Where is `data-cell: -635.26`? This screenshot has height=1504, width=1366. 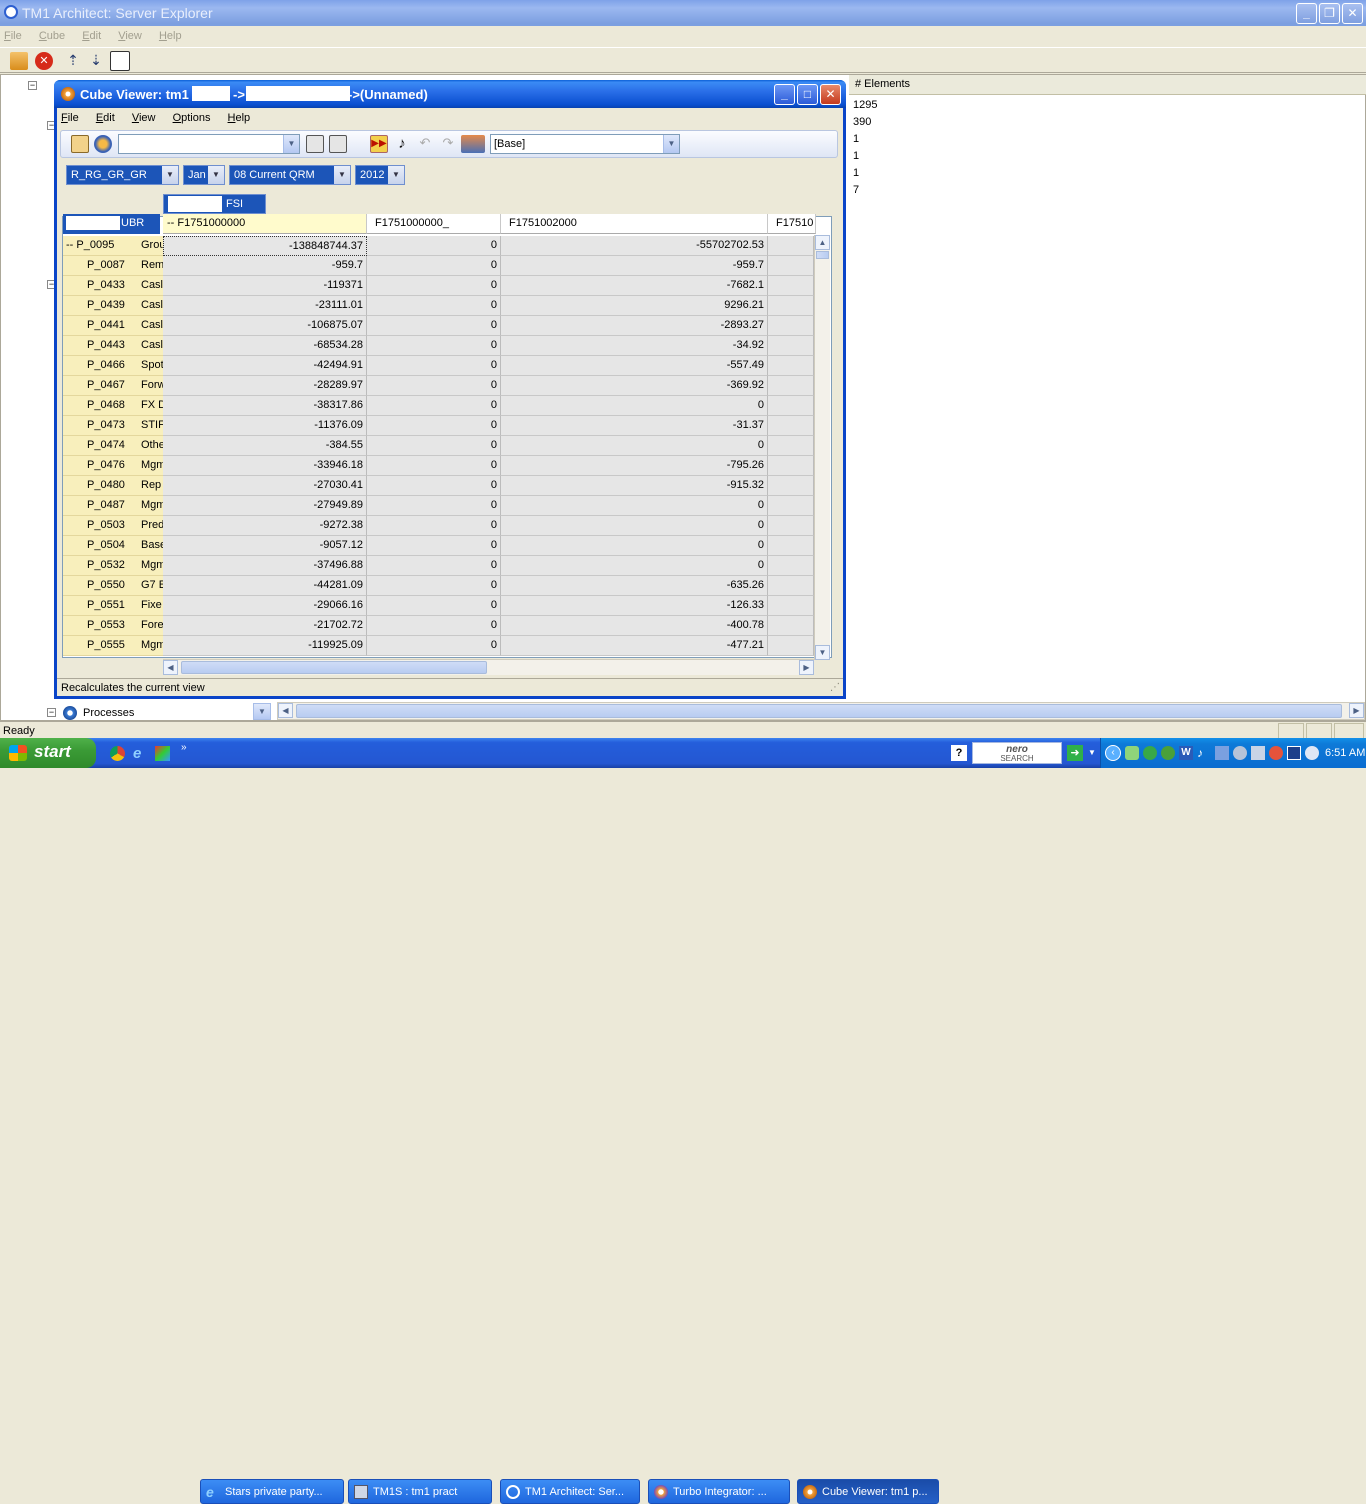
data-cell: -635.26 is located at coordinates (634, 586).